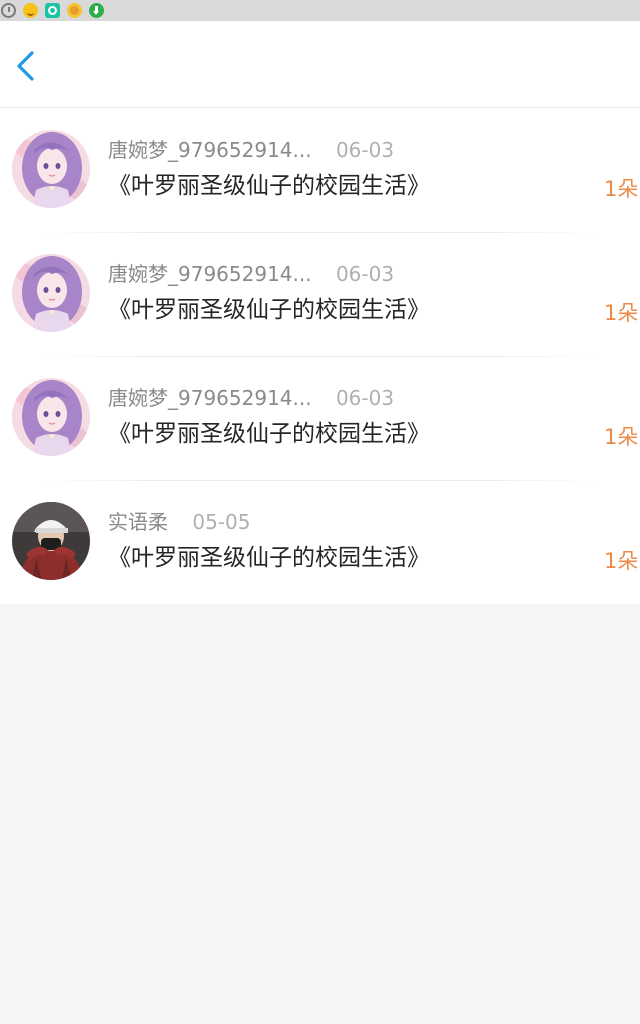 The width and height of the screenshot is (640, 1024). What do you see at coordinates (30, 10) in the screenshot?
I see `emoji-icon` at bounding box center [30, 10].